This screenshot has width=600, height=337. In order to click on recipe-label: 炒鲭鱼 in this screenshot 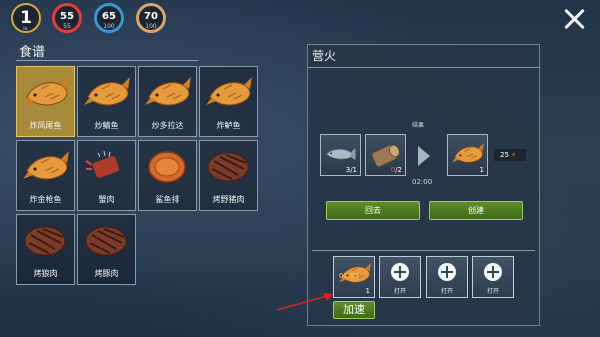, I will do `click(106, 125)`.